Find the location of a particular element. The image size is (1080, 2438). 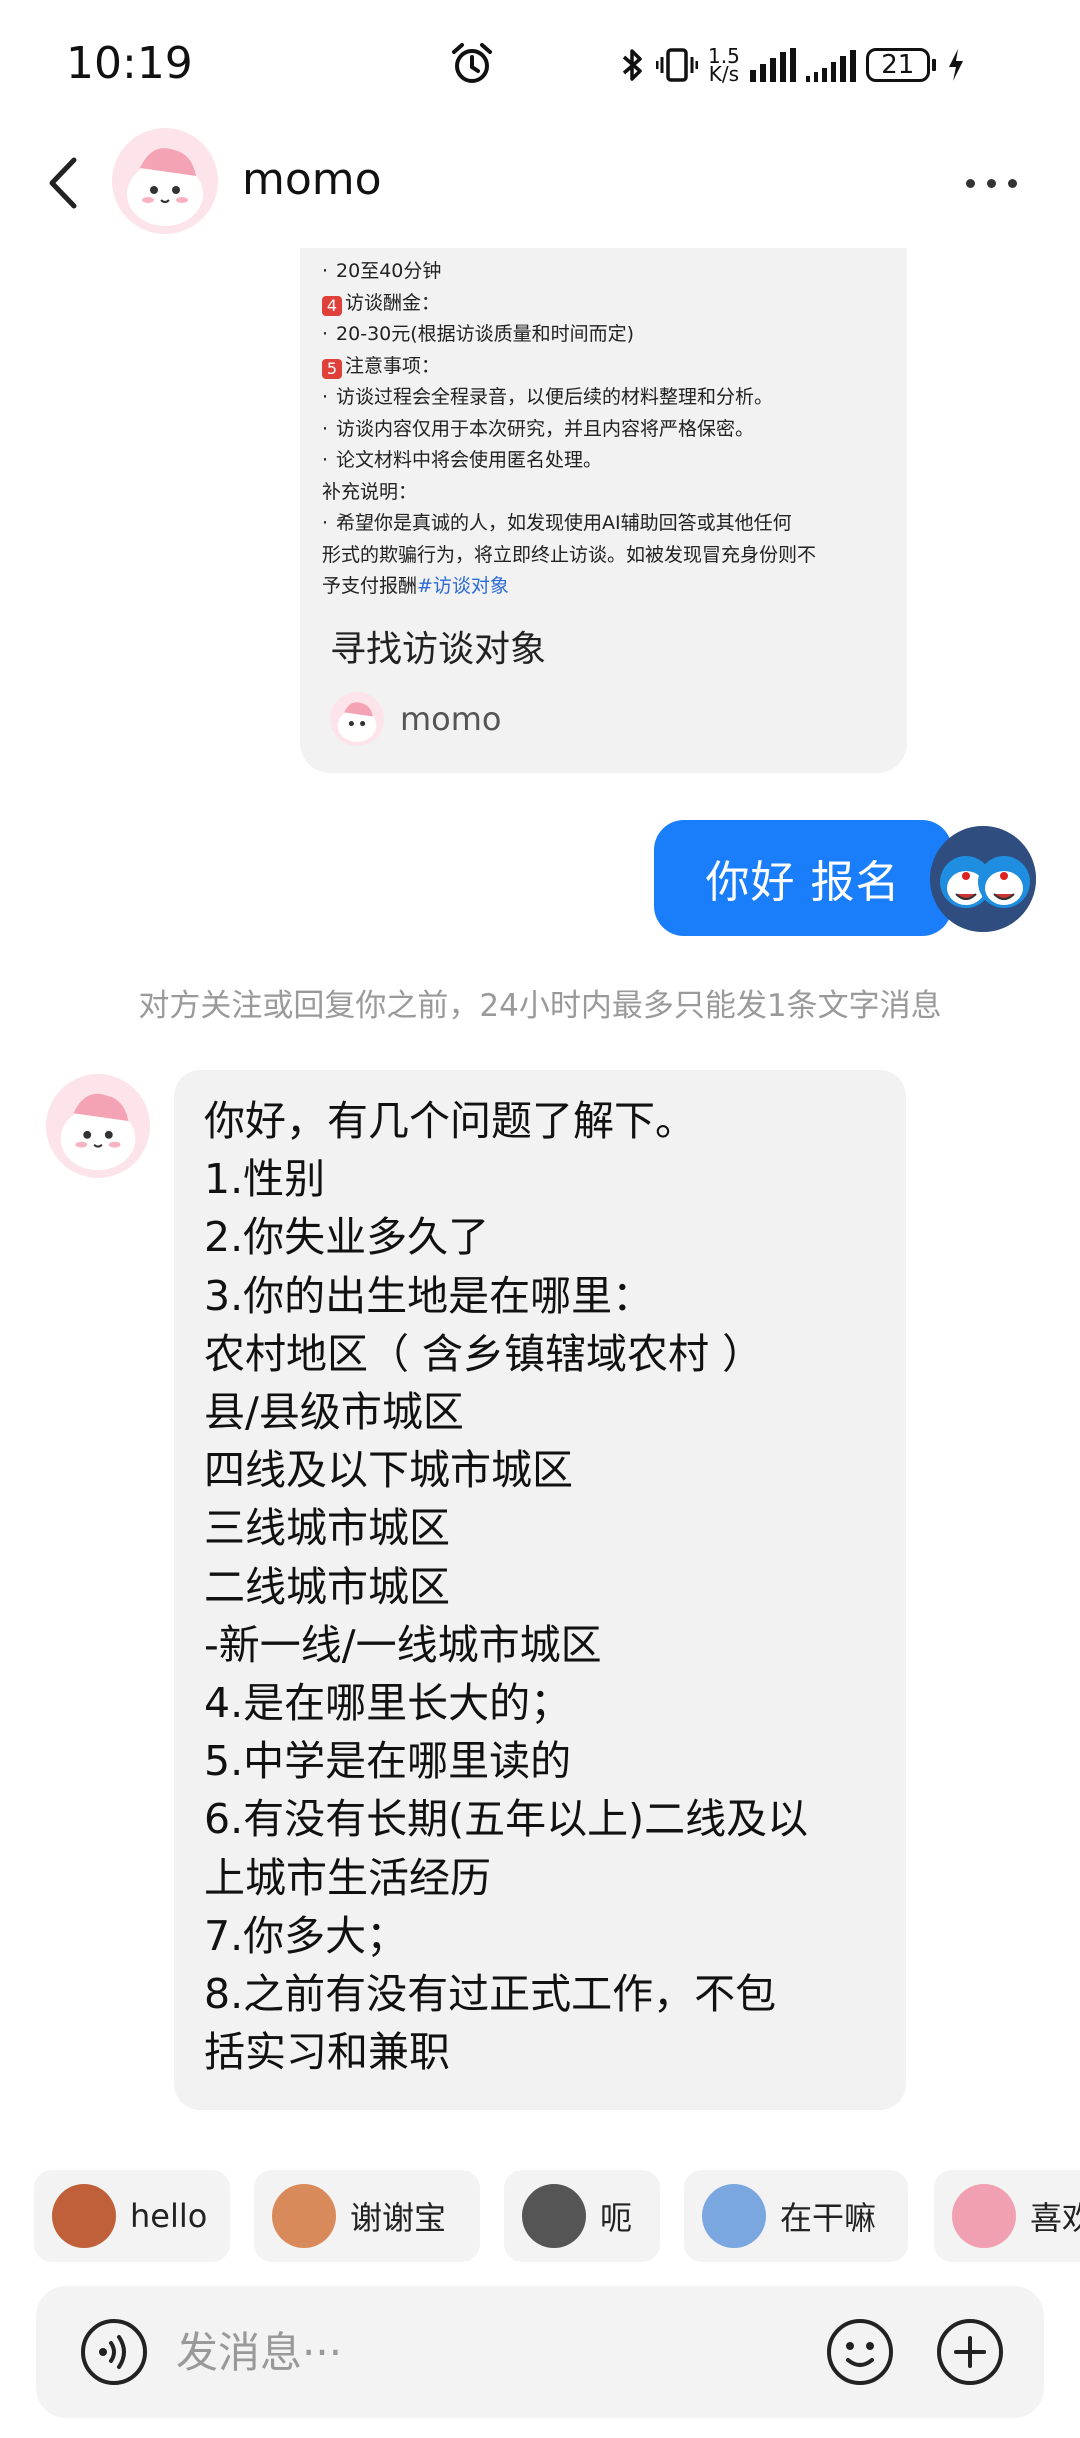

card-line-text: 论文材料中将会使用匿名处理。 is located at coordinates (469, 460).